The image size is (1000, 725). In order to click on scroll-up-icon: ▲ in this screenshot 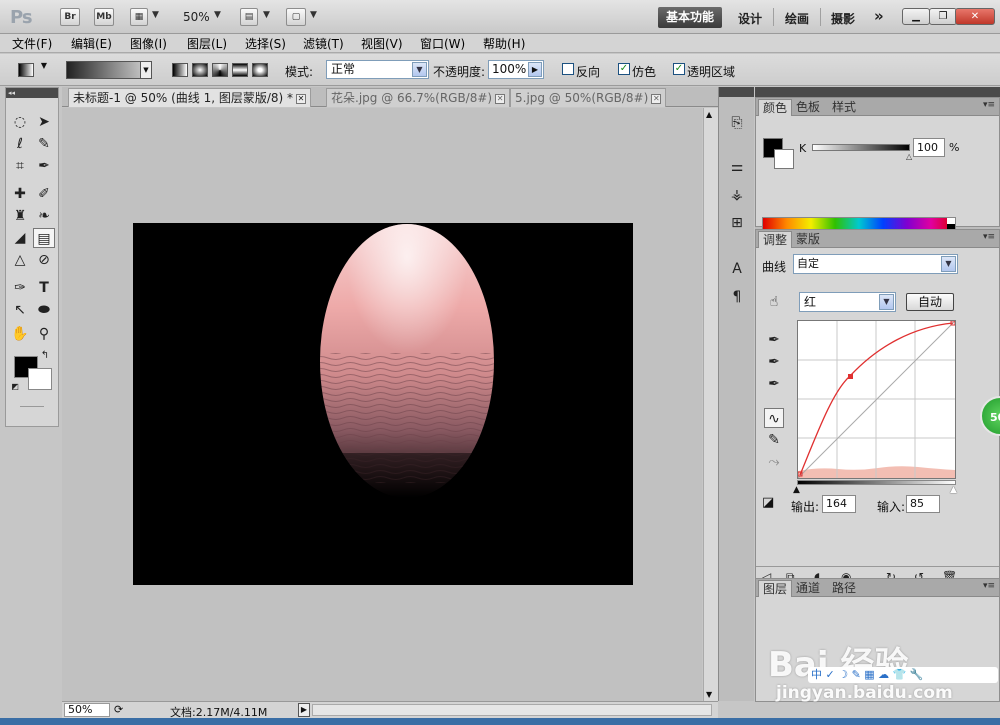, I will do `click(709, 114)`.